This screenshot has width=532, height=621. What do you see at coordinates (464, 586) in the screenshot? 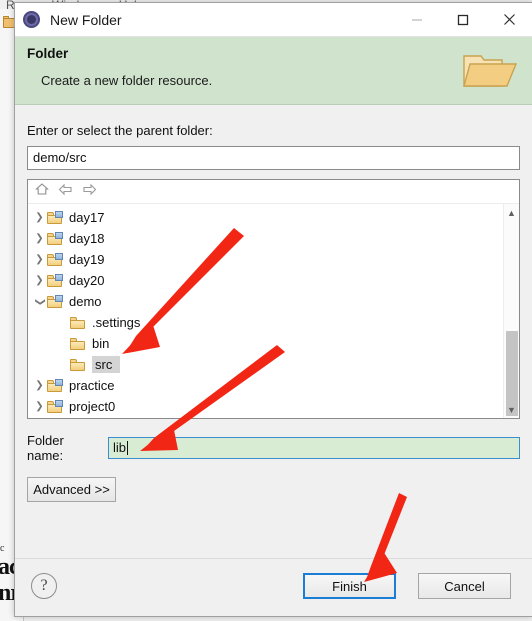
I see `cancel-button: Cancel` at bounding box center [464, 586].